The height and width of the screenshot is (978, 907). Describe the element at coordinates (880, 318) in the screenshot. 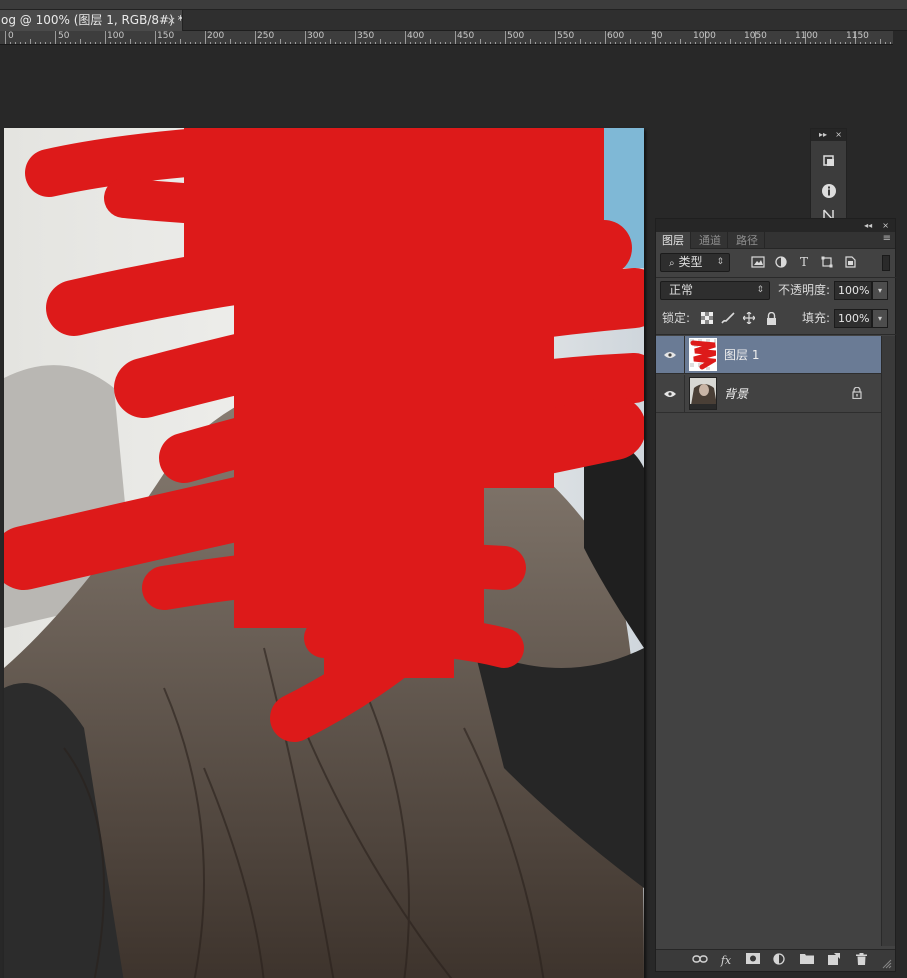

I see `fill-dropdown-button: ▾` at that location.